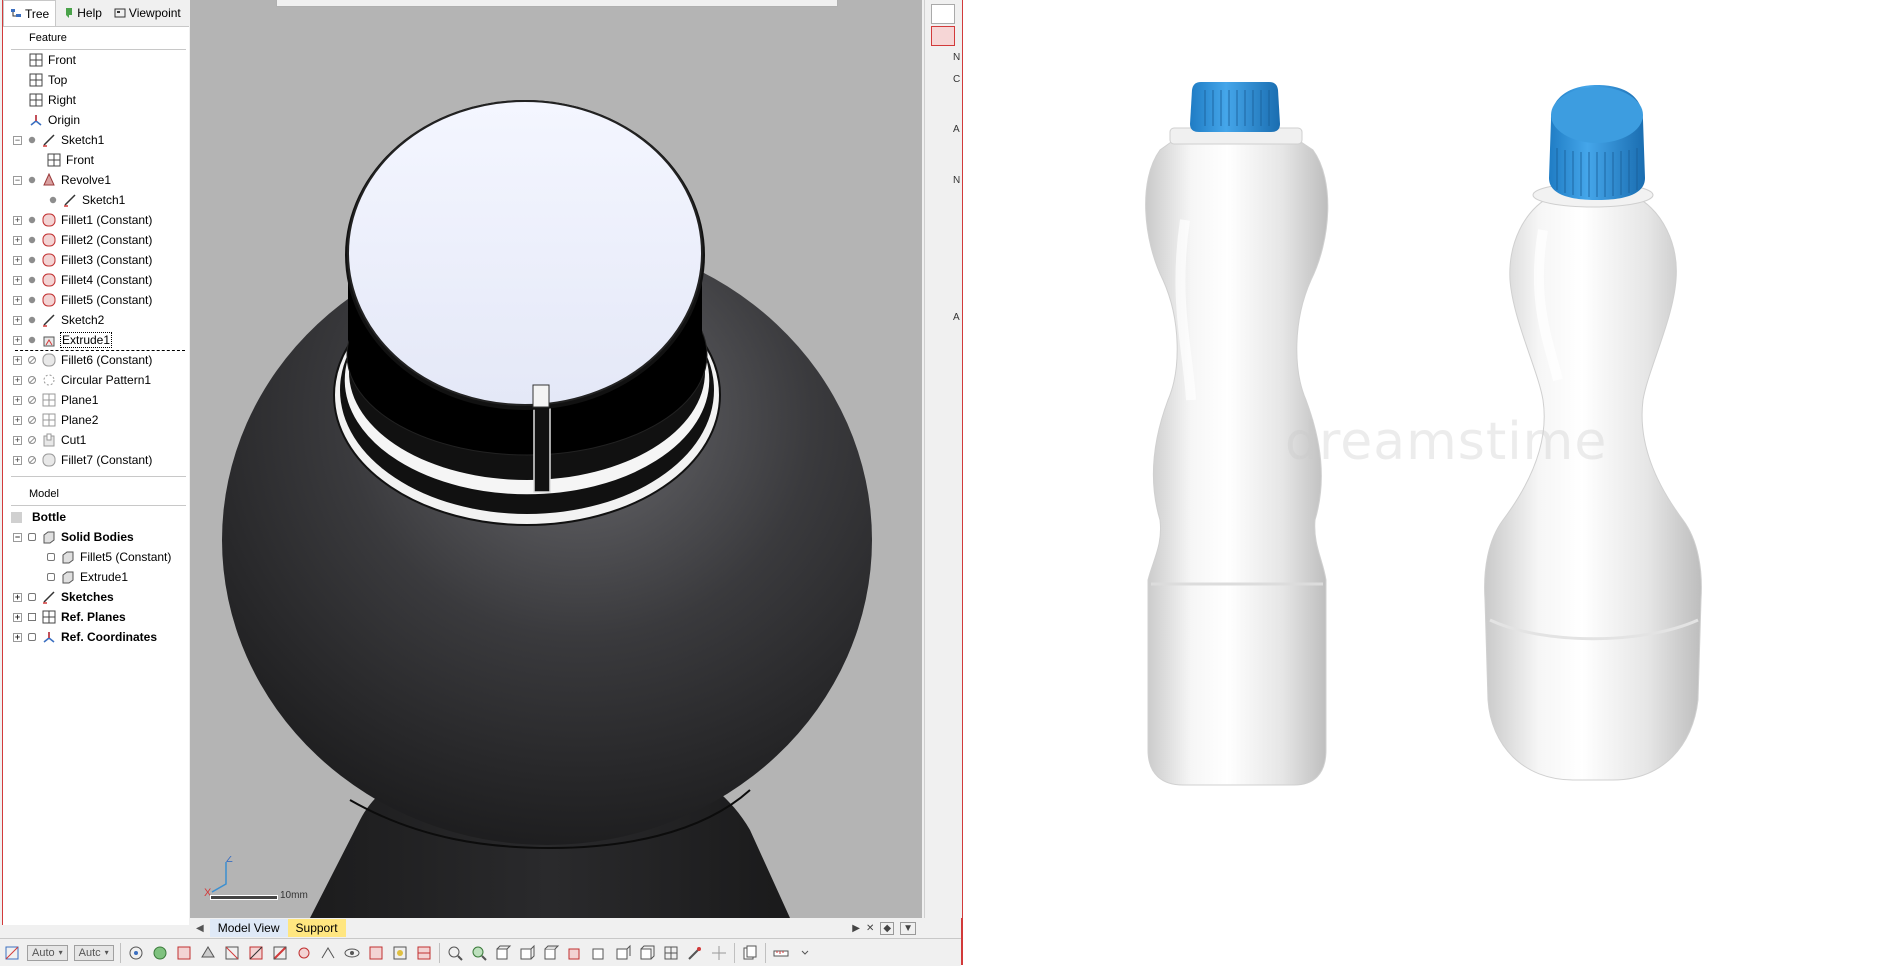  What do you see at coordinates (63, 597) in the screenshot?
I see `model-item-sketches: + Sketches` at bounding box center [63, 597].